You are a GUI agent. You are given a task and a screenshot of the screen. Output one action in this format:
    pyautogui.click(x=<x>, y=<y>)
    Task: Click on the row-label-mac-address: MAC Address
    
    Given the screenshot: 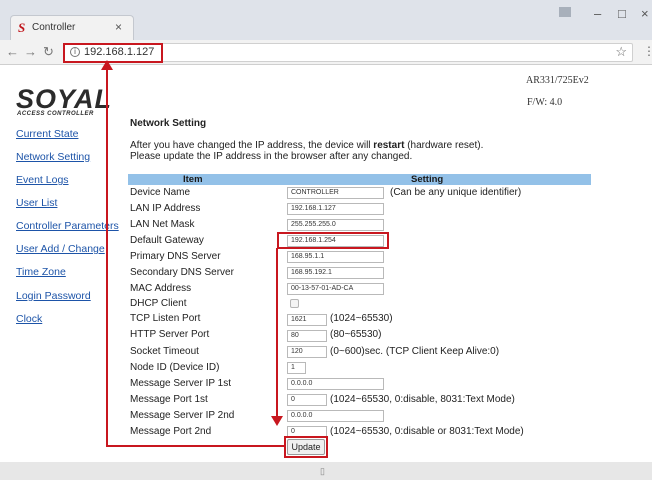 What is the action you would take?
    pyautogui.click(x=161, y=288)
    